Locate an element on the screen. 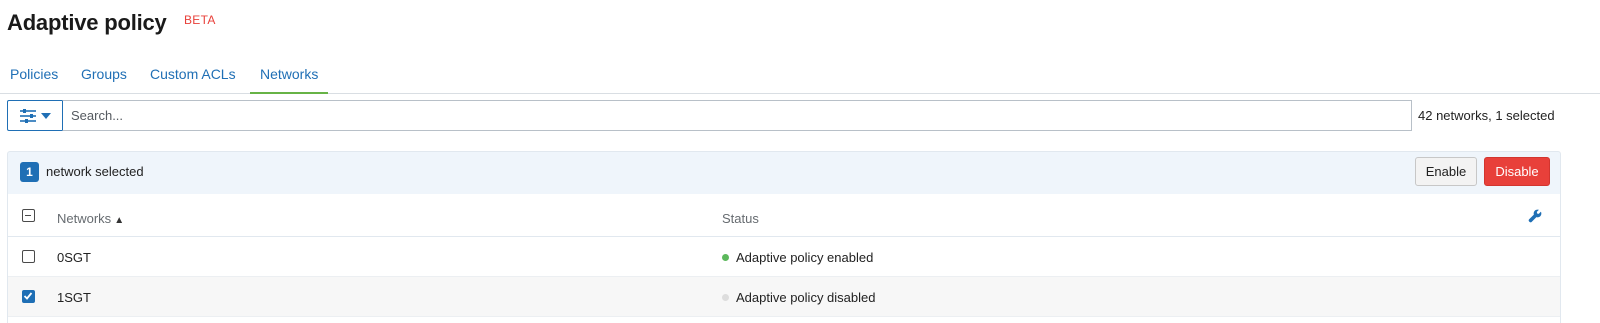  table-row: 0SGT Adaptive policy enabled is located at coordinates (784, 257).